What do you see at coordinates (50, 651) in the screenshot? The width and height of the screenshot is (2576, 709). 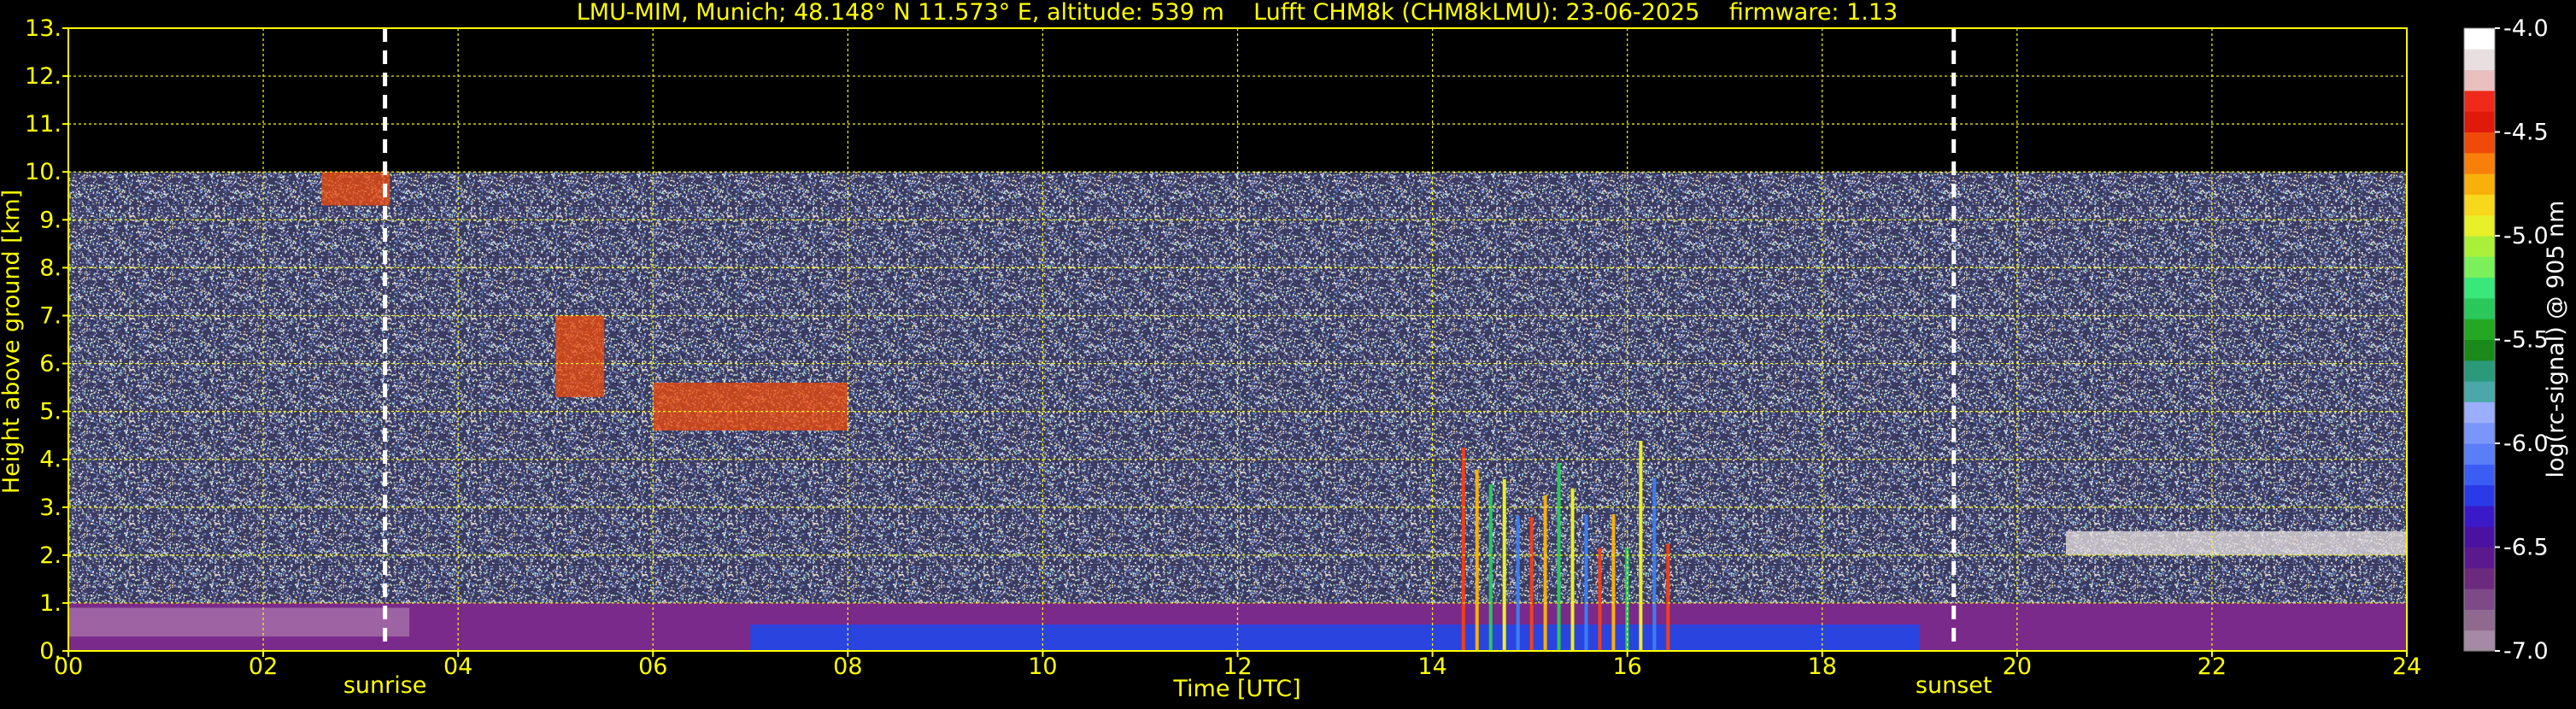 I see `y-tick-label: 0.` at bounding box center [50, 651].